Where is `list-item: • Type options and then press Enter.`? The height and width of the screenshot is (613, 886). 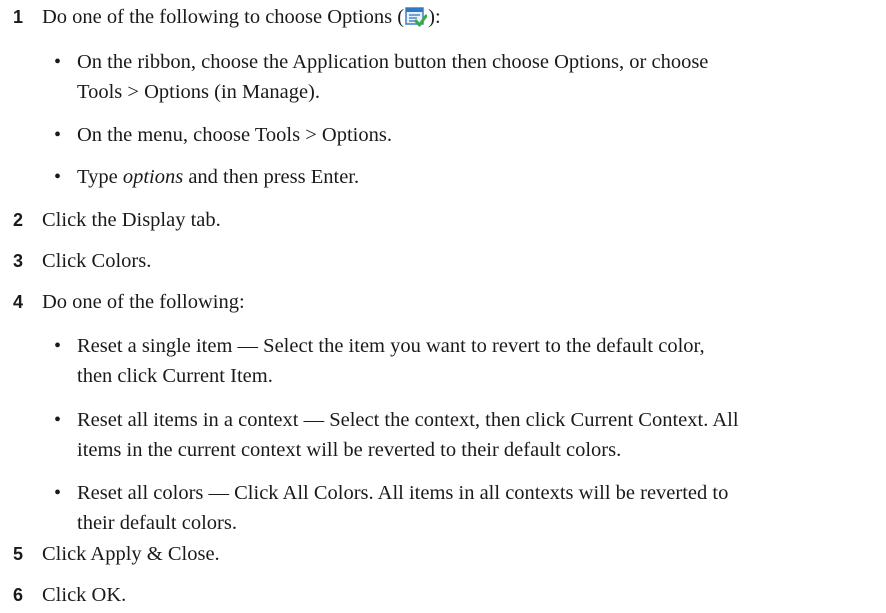
list-item: • Type options and then press Enter. is located at coordinates (462, 177).